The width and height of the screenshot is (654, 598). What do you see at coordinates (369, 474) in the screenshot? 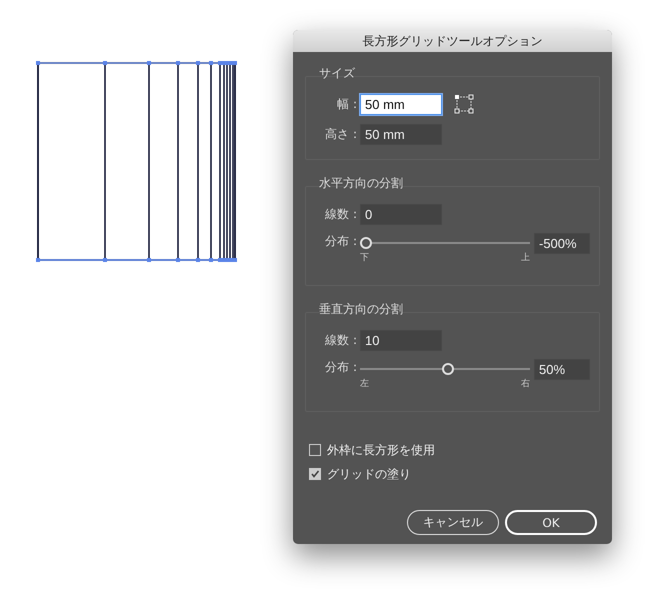
I see `checkbox-label: グリッドの塗り` at bounding box center [369, 474].